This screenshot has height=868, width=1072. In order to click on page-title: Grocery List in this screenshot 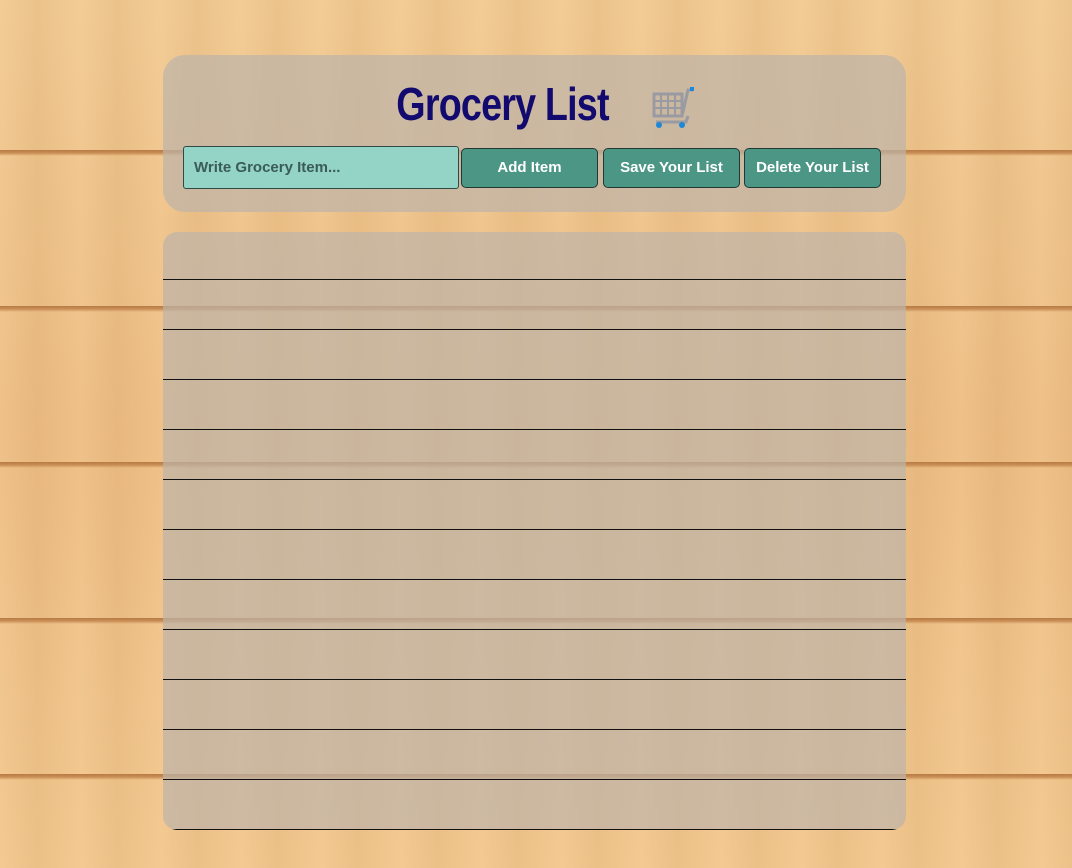, I will do `click(534, 104)`.